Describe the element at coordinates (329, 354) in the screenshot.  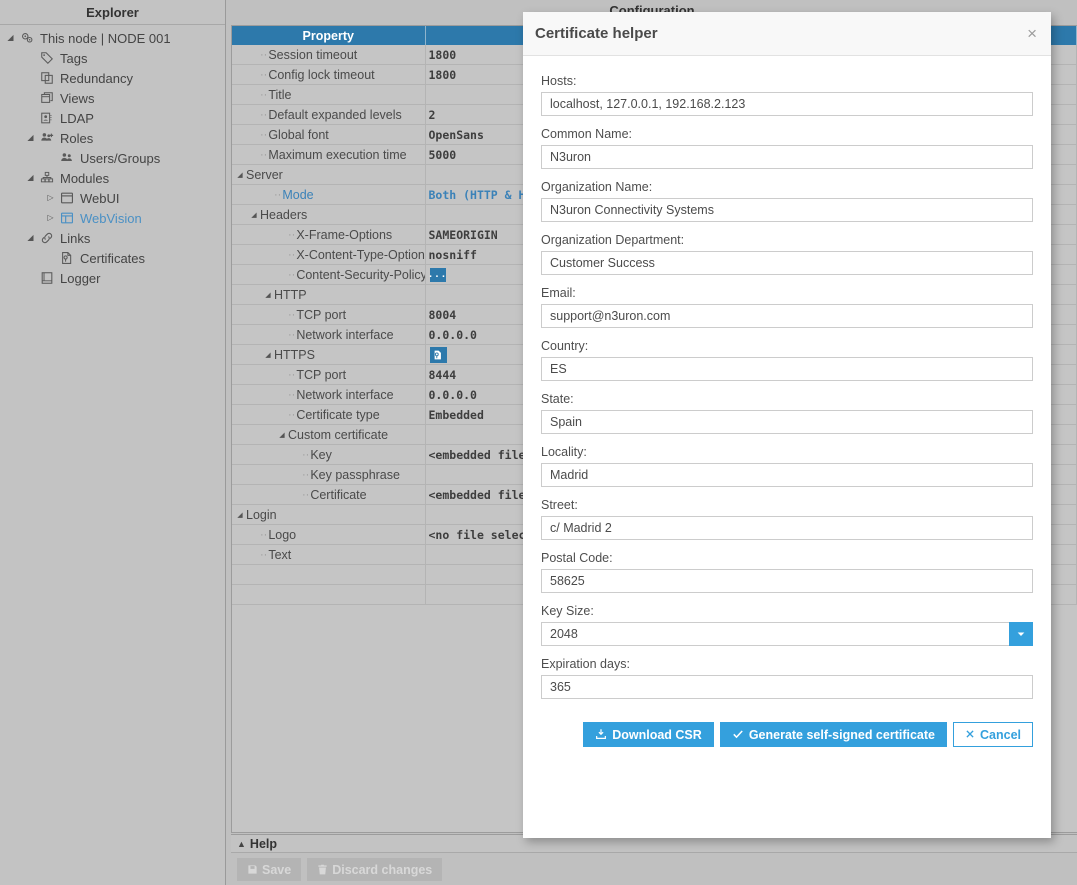
I see `property-name-cell: ◢ HTTPS` at that location.